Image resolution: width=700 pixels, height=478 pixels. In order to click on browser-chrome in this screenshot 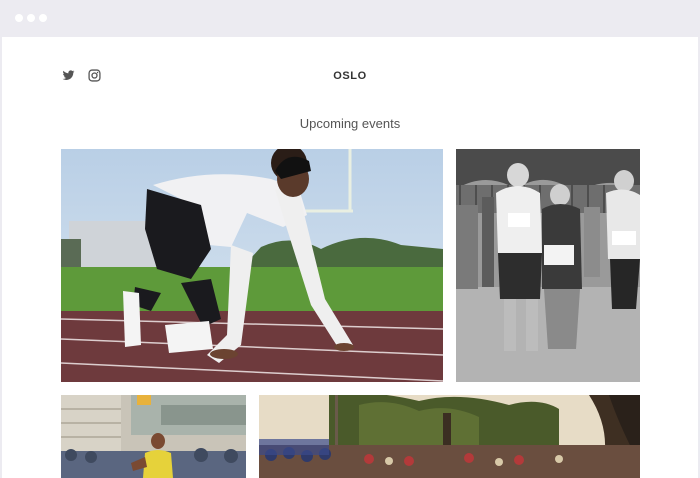, I will do `click(350, 18)`.